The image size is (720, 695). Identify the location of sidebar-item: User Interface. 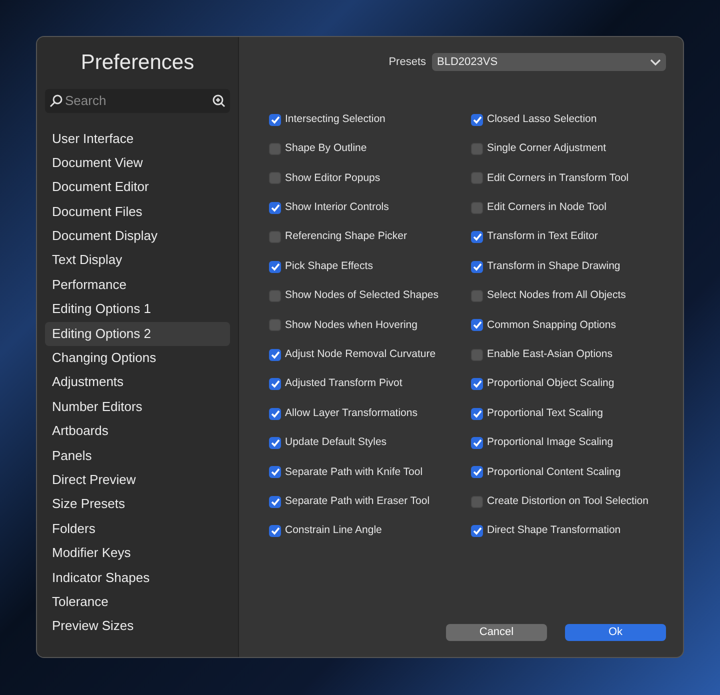
(137, 138).